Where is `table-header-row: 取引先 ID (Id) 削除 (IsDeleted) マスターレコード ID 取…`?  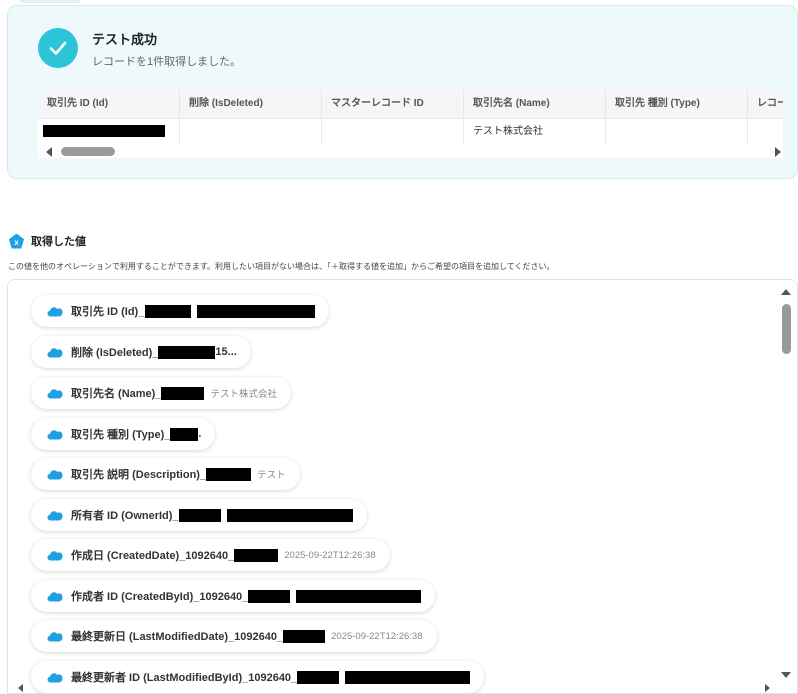
table-header-row: 取引先 ID (Id) 削除 (IsDeleted) マスターレコード ID 取… is located at coordinates (410, 104).